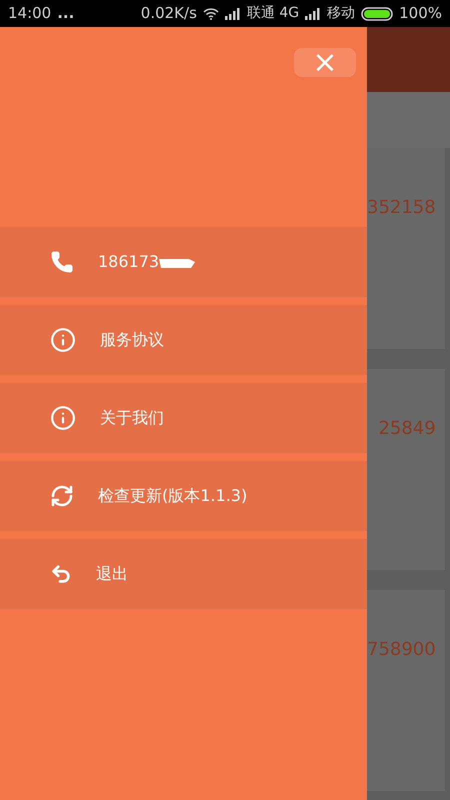  Describe the element at coordinates (183, 340) in the screenshot. I see `menu-item: 服务协议` at that location.